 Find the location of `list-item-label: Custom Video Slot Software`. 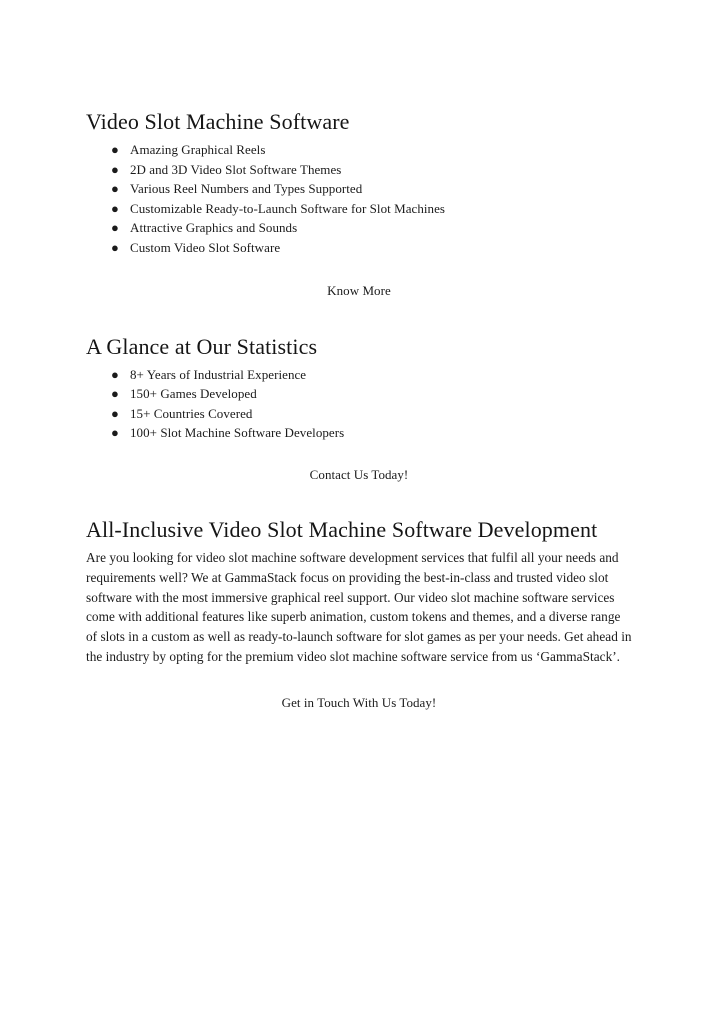

list-item-label: Custom Video Slot Software is located at coordinates (205, 247).